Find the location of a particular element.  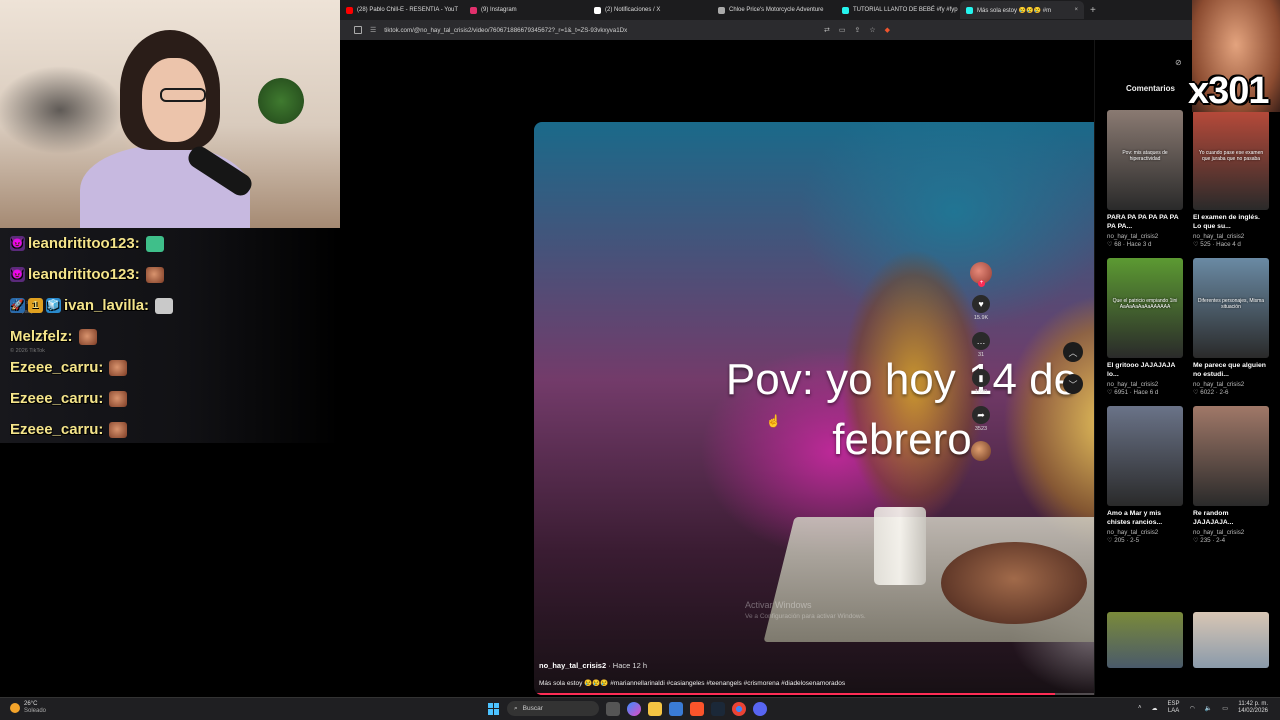

copilot-icon is located at coordinates (634, 708).